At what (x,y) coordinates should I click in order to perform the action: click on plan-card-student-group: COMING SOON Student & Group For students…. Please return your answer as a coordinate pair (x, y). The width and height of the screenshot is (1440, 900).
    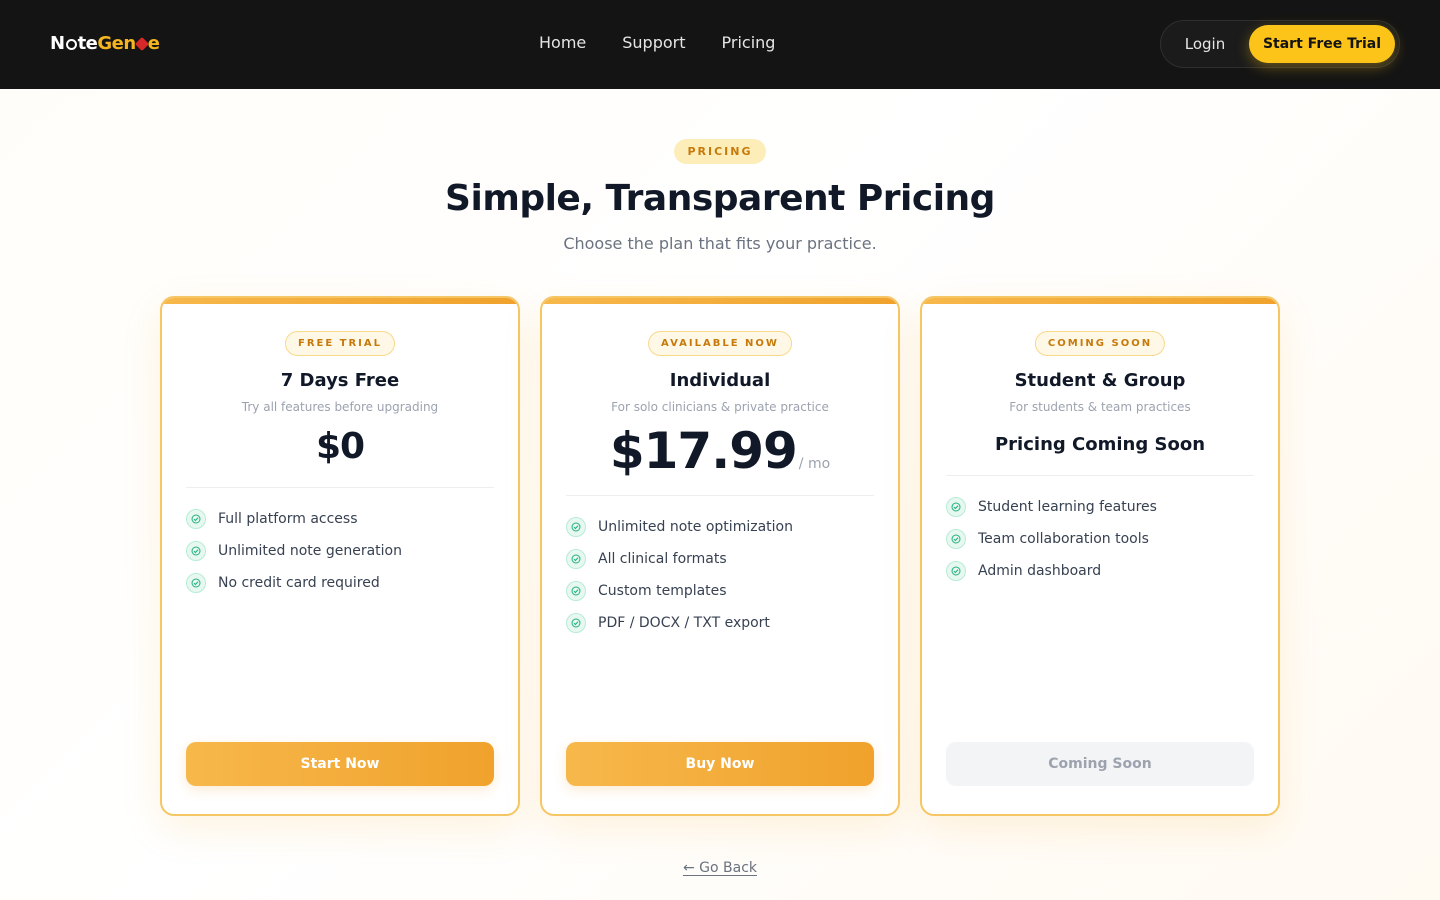
    Looking at the image, I should click on (1100, 556).